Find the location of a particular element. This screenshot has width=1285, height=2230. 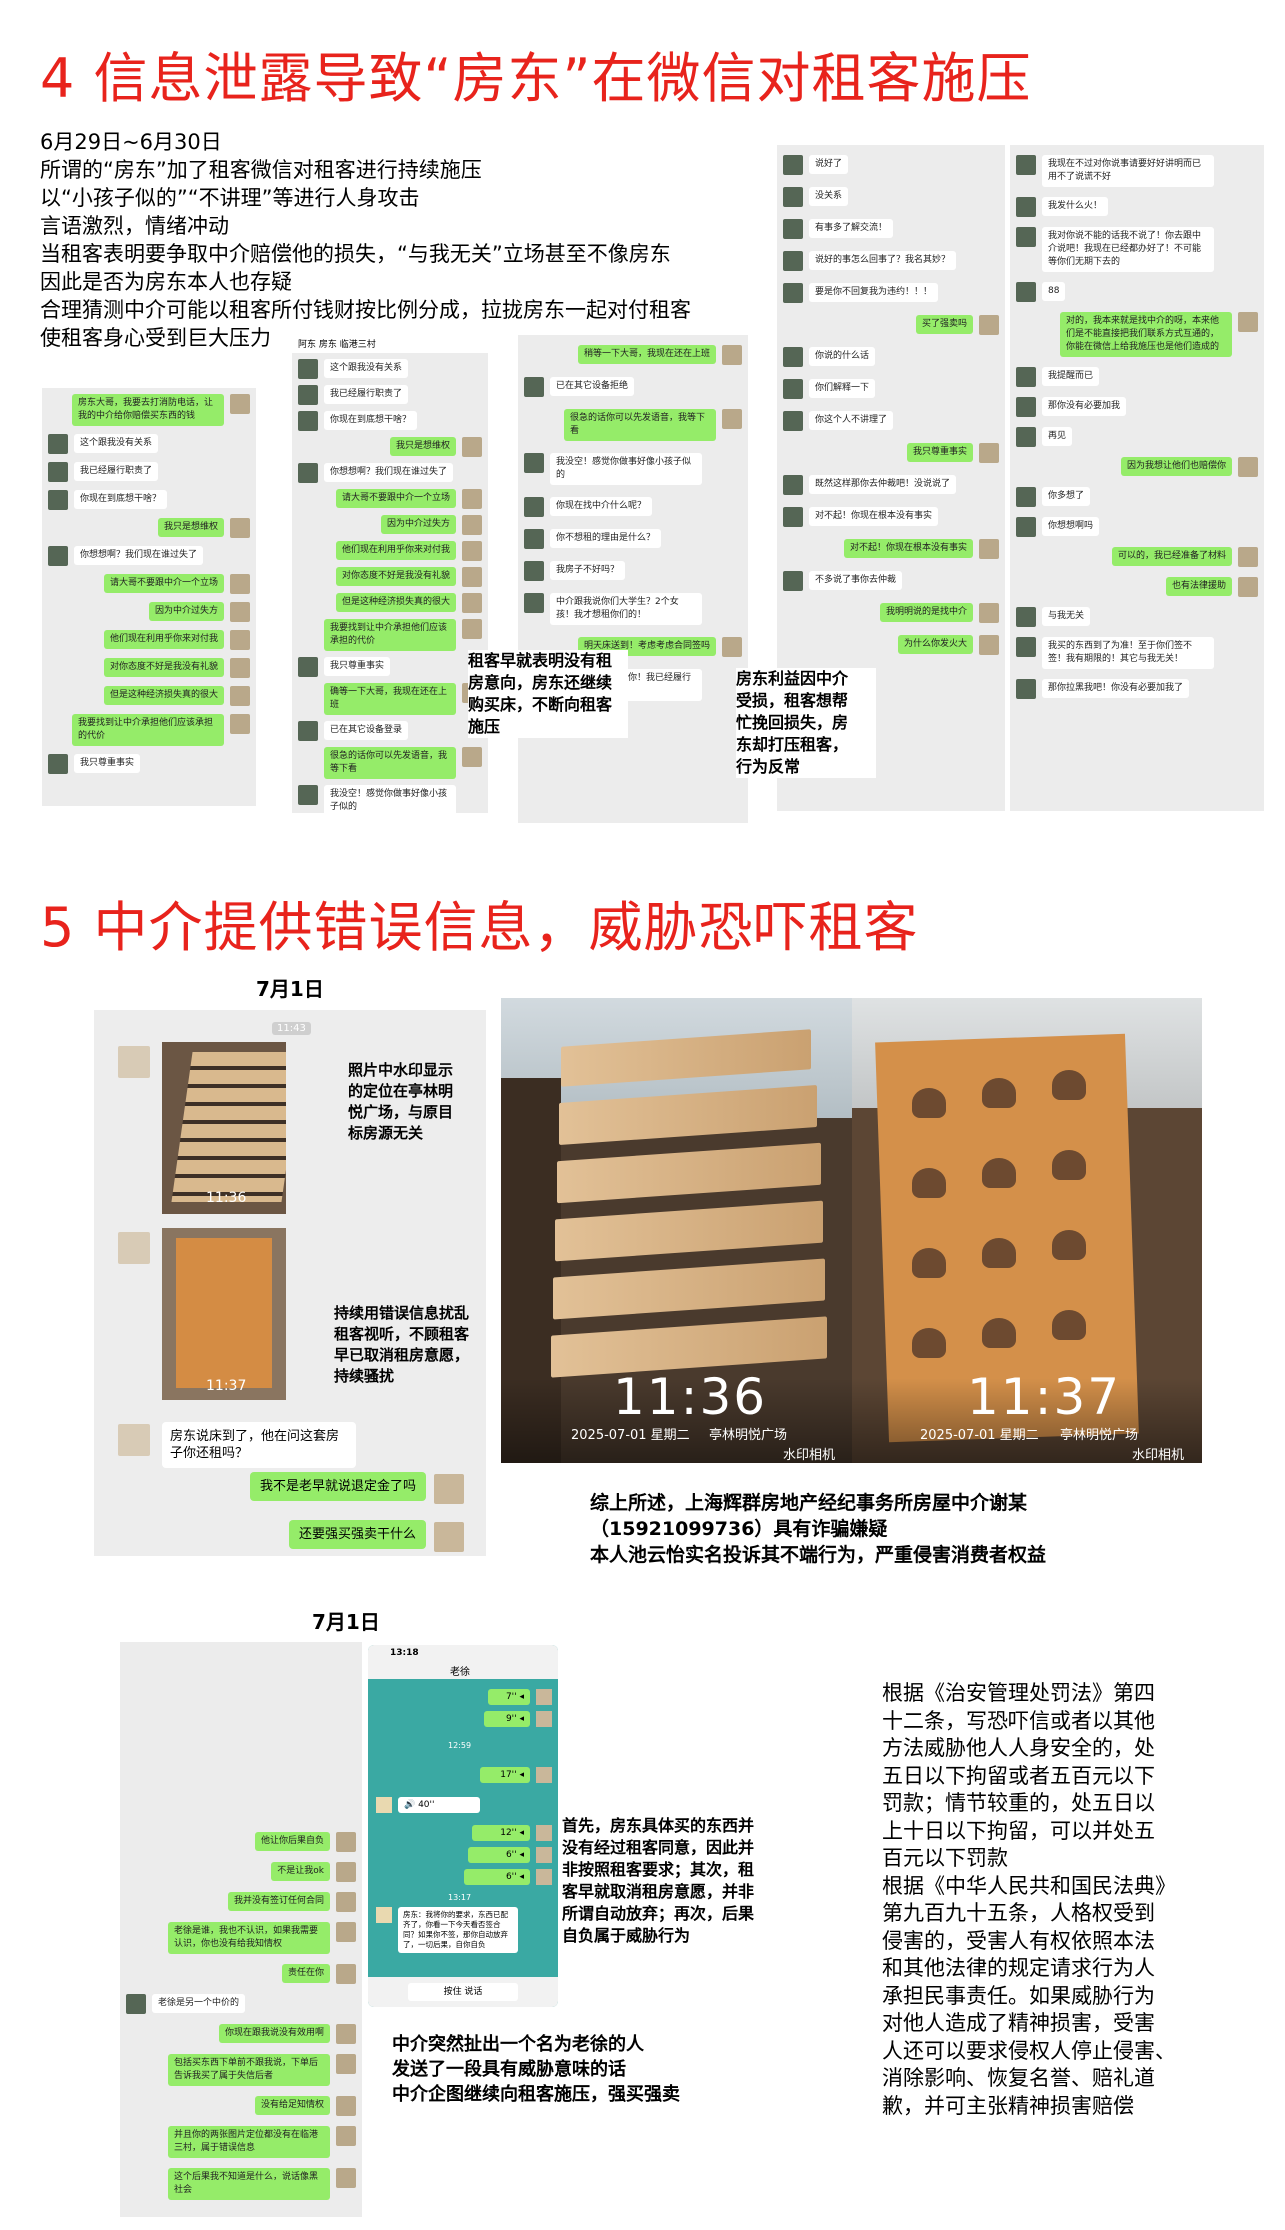

chat-message: 我没空！感觉你做事好像小孩子似的 is located at coordinates (390, 799).